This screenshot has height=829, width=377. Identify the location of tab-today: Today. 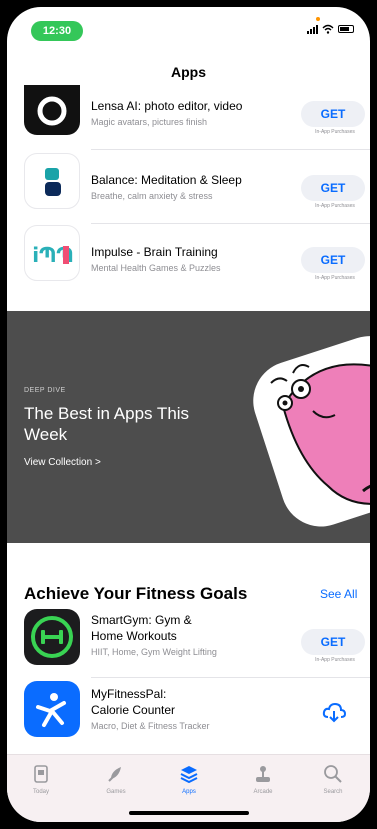
(41, 779).